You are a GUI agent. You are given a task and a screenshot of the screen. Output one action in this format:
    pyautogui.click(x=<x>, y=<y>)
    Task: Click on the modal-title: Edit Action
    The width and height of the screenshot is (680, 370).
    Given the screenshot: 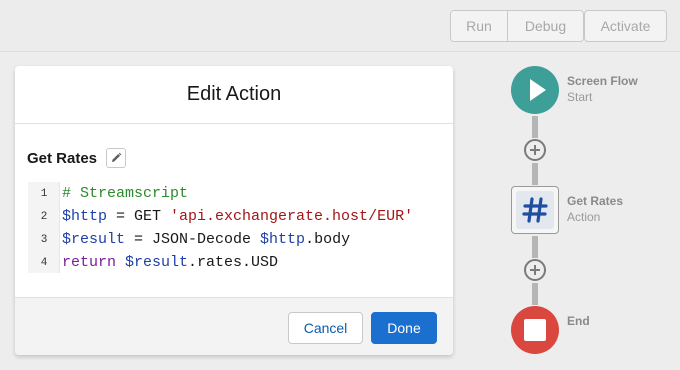 What is the action you would take?
    pyautogui.click(x=234, y=94)
    